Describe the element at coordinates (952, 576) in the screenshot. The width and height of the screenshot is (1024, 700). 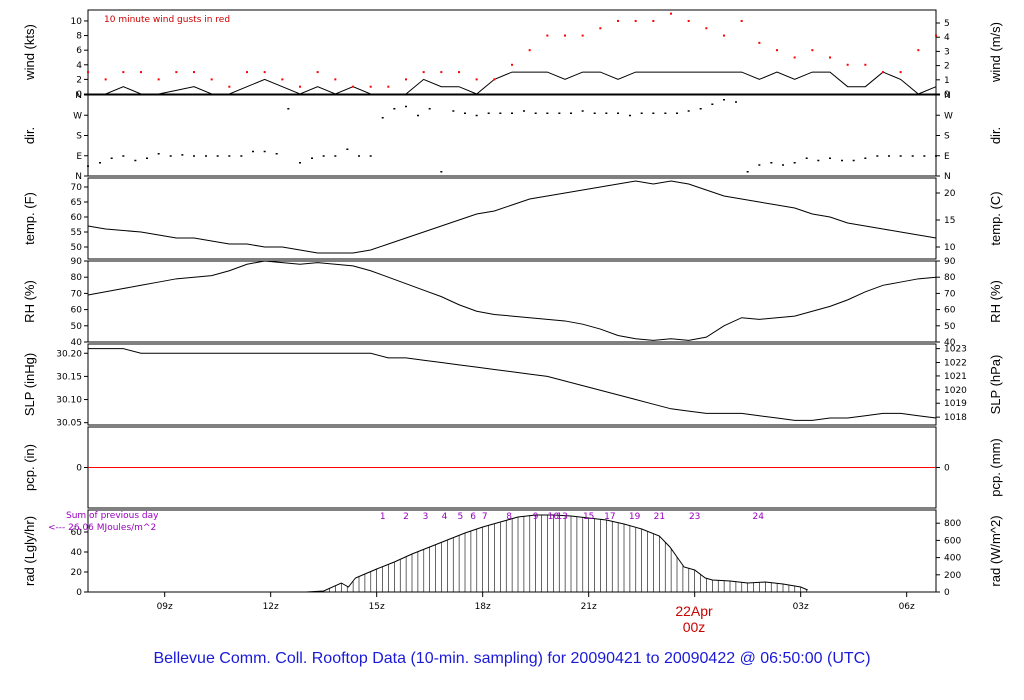
I see `y-tick-label-right: 200` at that location.